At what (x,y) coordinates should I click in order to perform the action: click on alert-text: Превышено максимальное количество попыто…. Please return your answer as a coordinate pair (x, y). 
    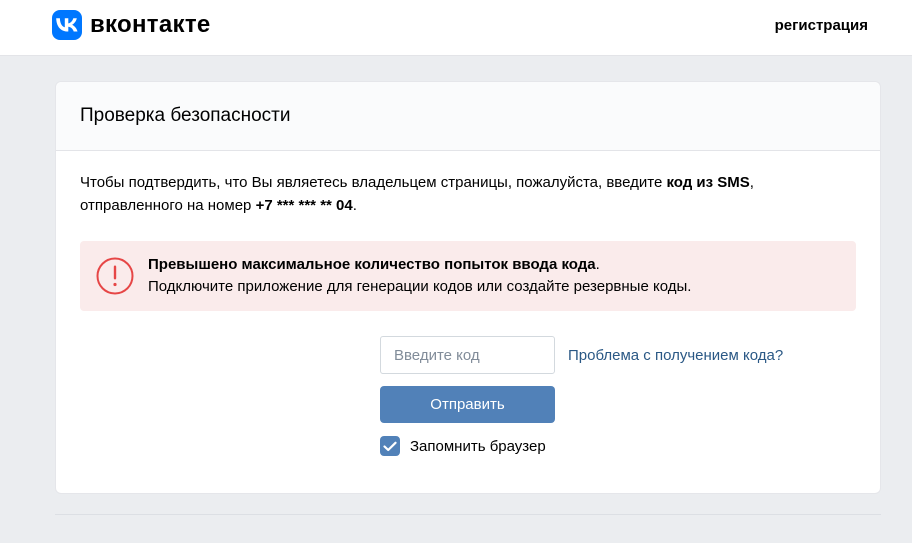
    Looking at the image, I should click on (419, 276).